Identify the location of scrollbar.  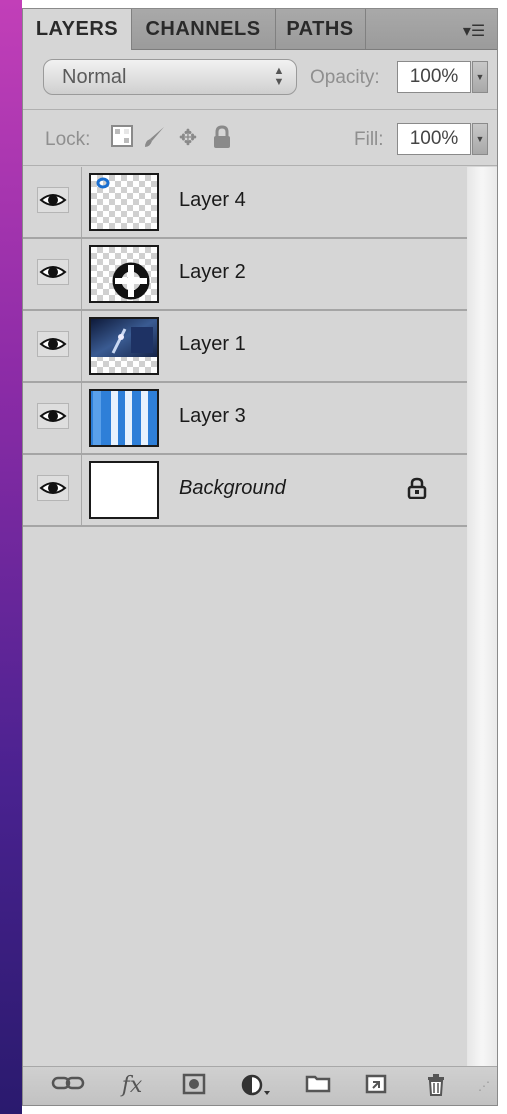
(482, 627).